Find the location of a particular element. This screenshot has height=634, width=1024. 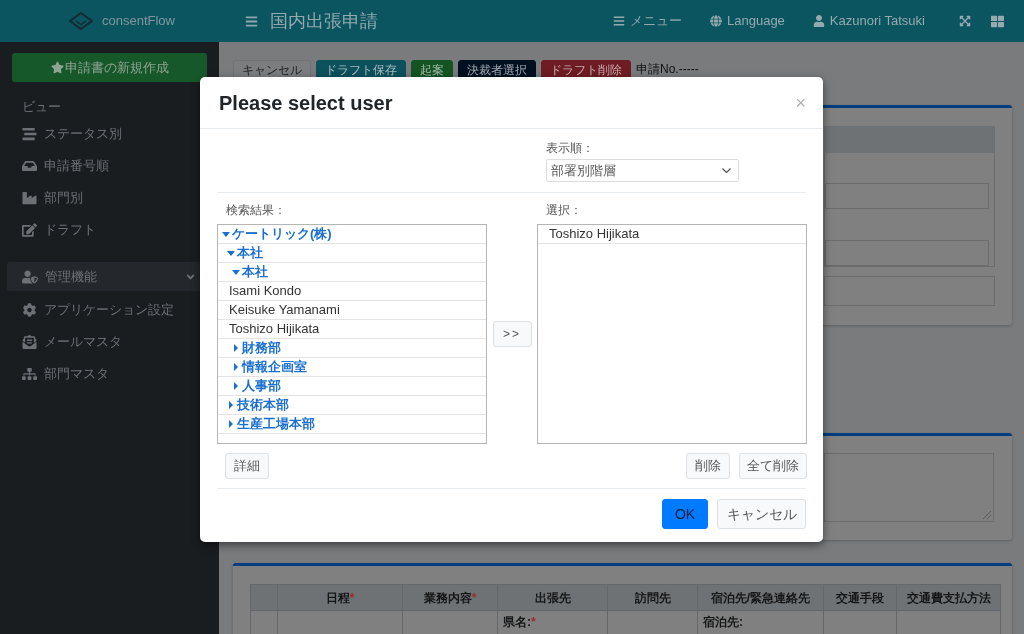

user-list-item: Keisuke Yamanami is located at coordinates (352, 310).